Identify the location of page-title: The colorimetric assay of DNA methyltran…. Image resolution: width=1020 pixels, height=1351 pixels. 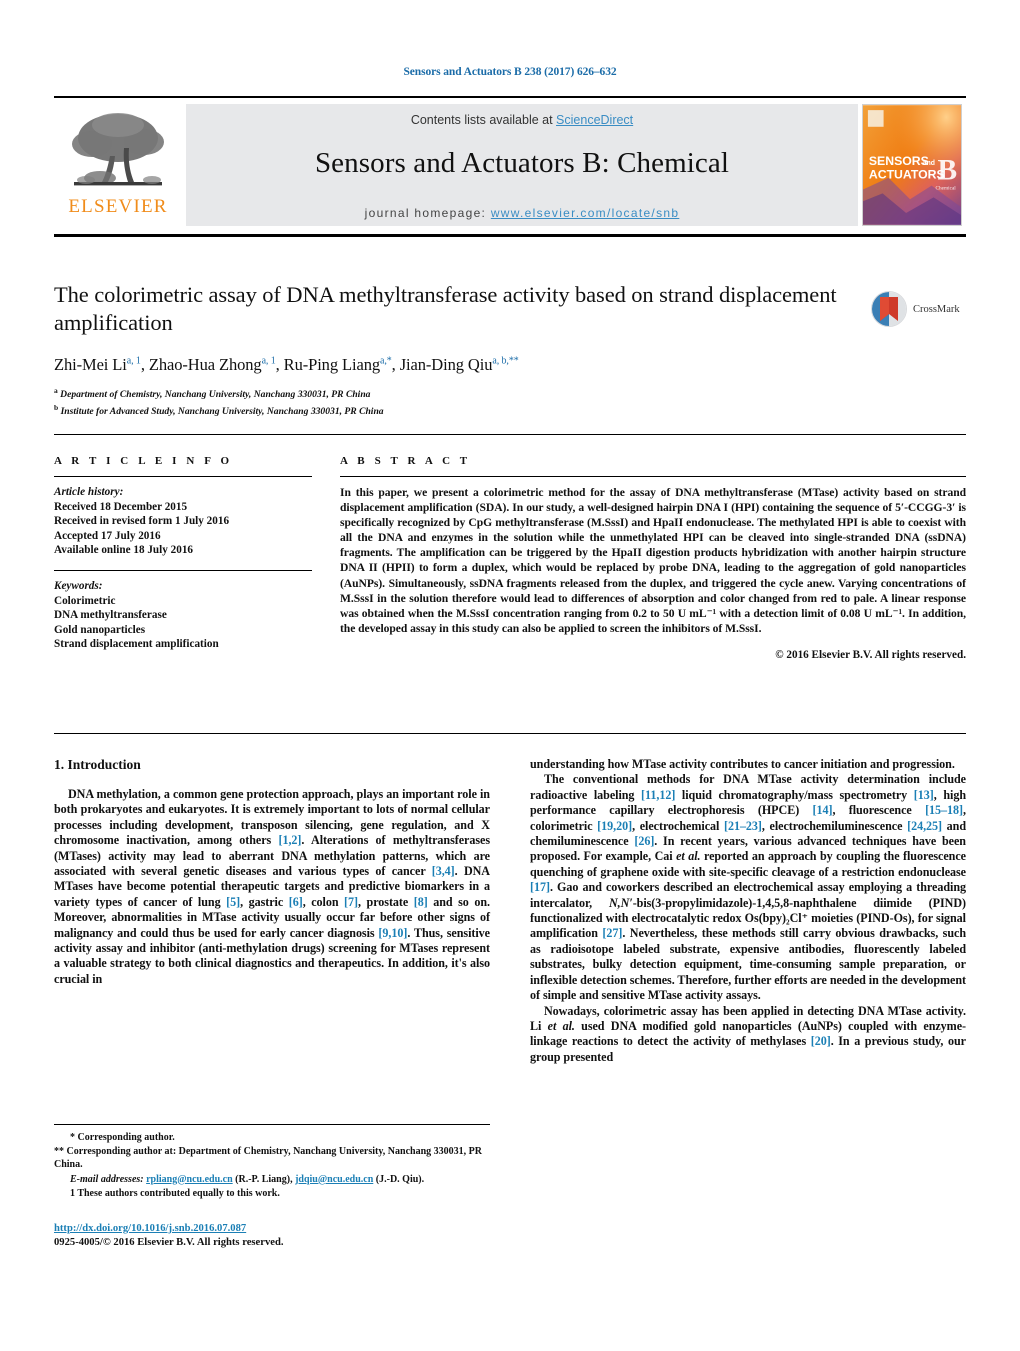
(445, 308).